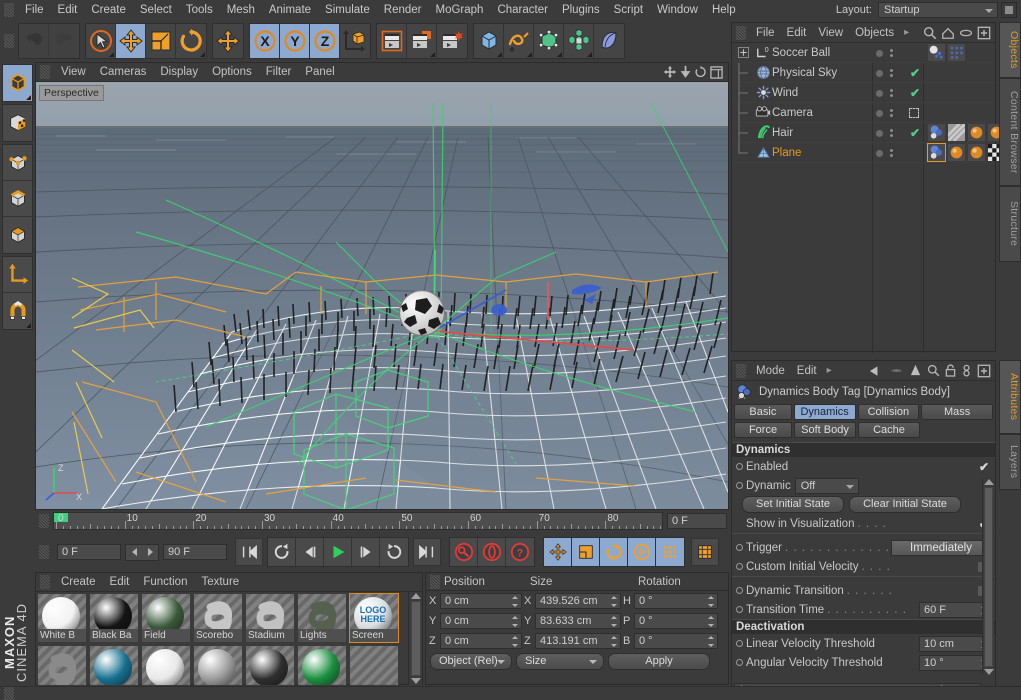  Describe the element at coordinates (220, 582) in the screenshot. I see `material-menu-texture: Texture` at that location.